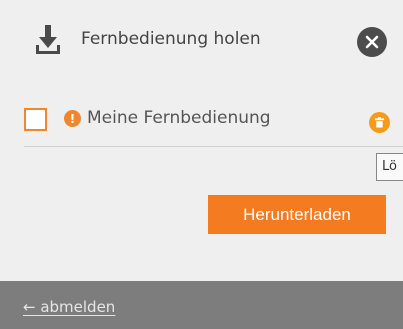  I want to click on remote-label: Meine Fernbedienung, so click(179, 118).